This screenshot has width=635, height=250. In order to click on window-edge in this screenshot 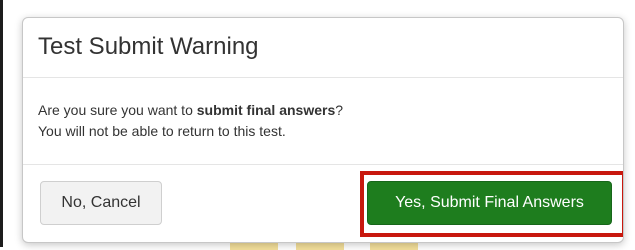, I will do `click(1, 123)`.